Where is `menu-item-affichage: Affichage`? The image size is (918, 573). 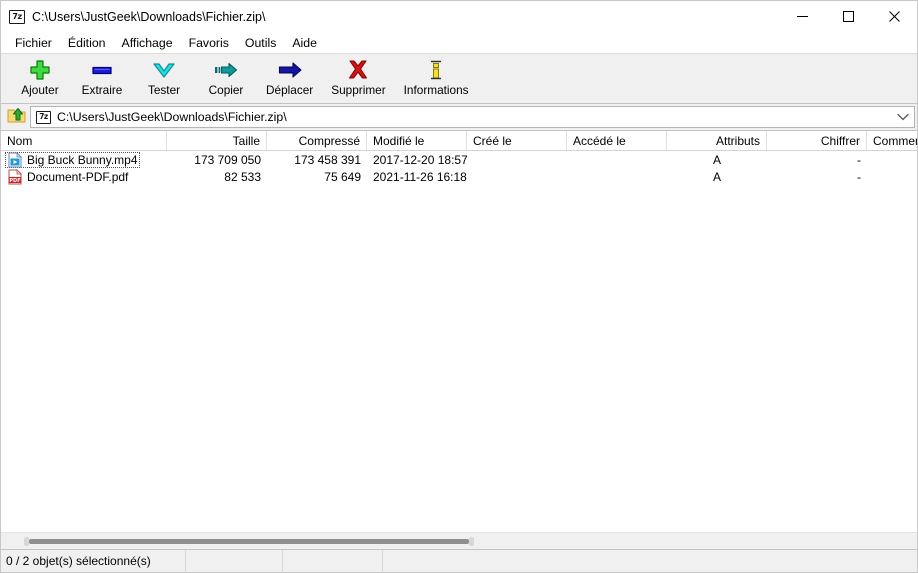 menu-item-affichage: Affichage is located at coordinates (147, 43).